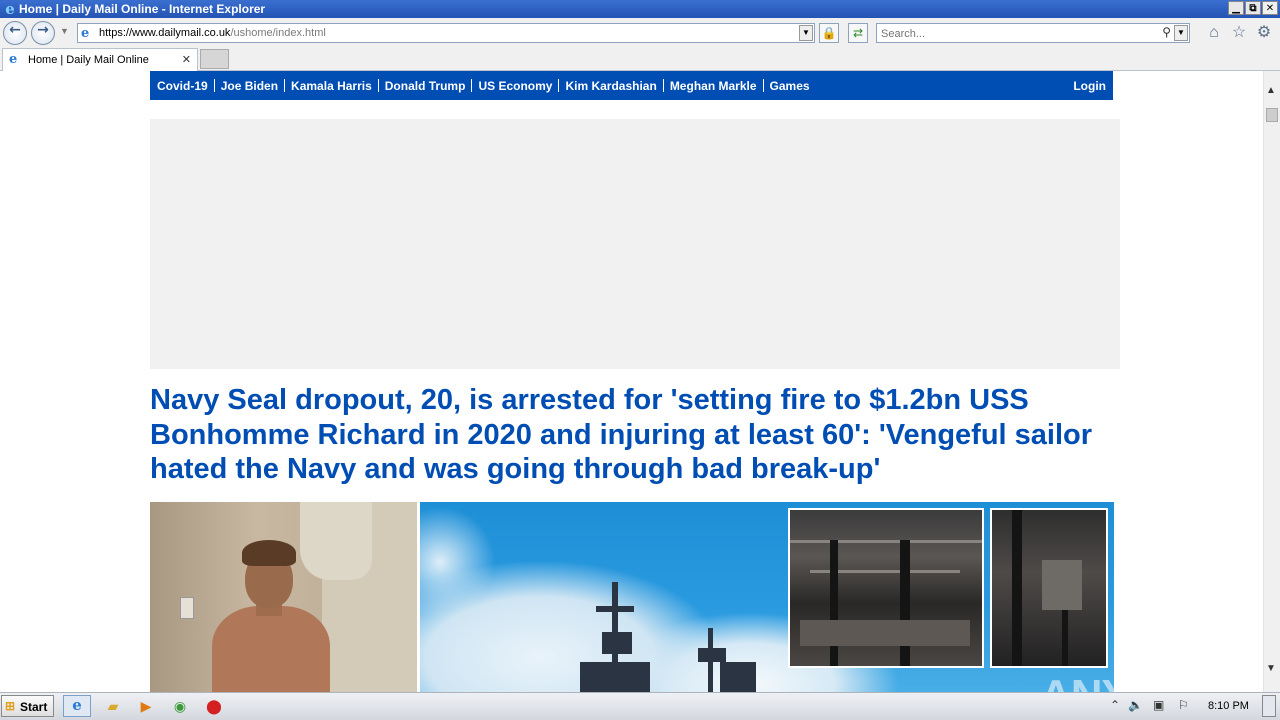 The image size is (1280, 720). I want to click on article-photo-ship-fire, so click(767, 597).